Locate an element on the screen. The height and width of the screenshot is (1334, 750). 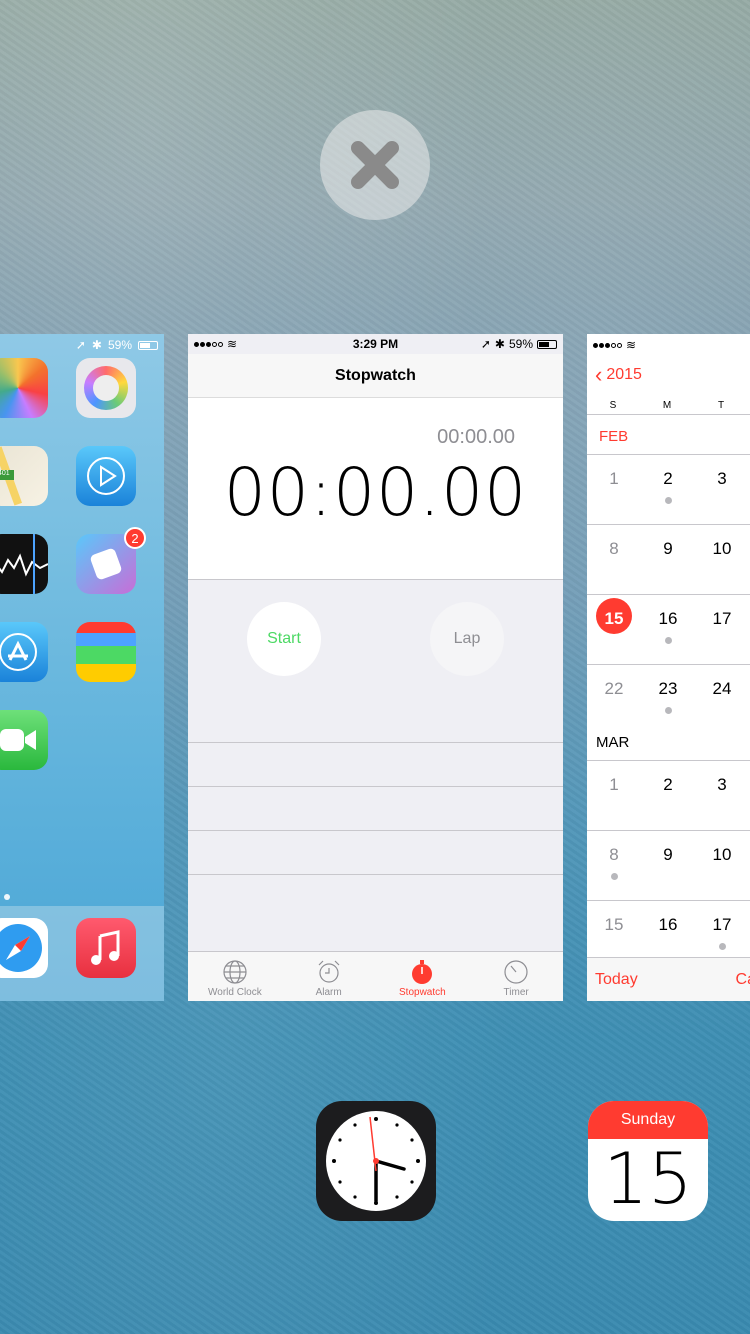
tab-stopwatch: Stopwatch is located at coordinates (423, 976).